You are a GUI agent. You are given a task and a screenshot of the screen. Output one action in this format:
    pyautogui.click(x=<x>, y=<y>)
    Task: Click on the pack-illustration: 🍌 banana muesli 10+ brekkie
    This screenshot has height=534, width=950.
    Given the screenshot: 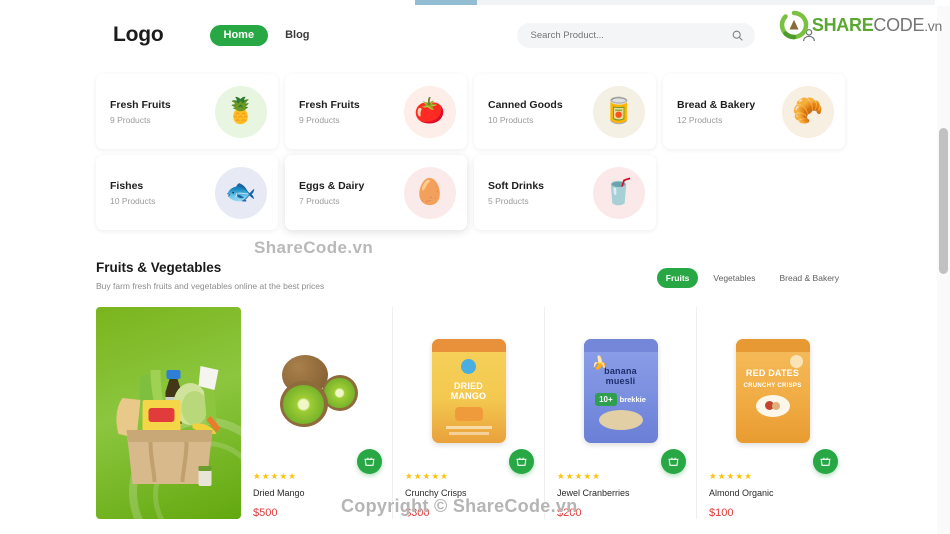 What is the action you would take?
    pyautogui.click(x=620, y=391)
    